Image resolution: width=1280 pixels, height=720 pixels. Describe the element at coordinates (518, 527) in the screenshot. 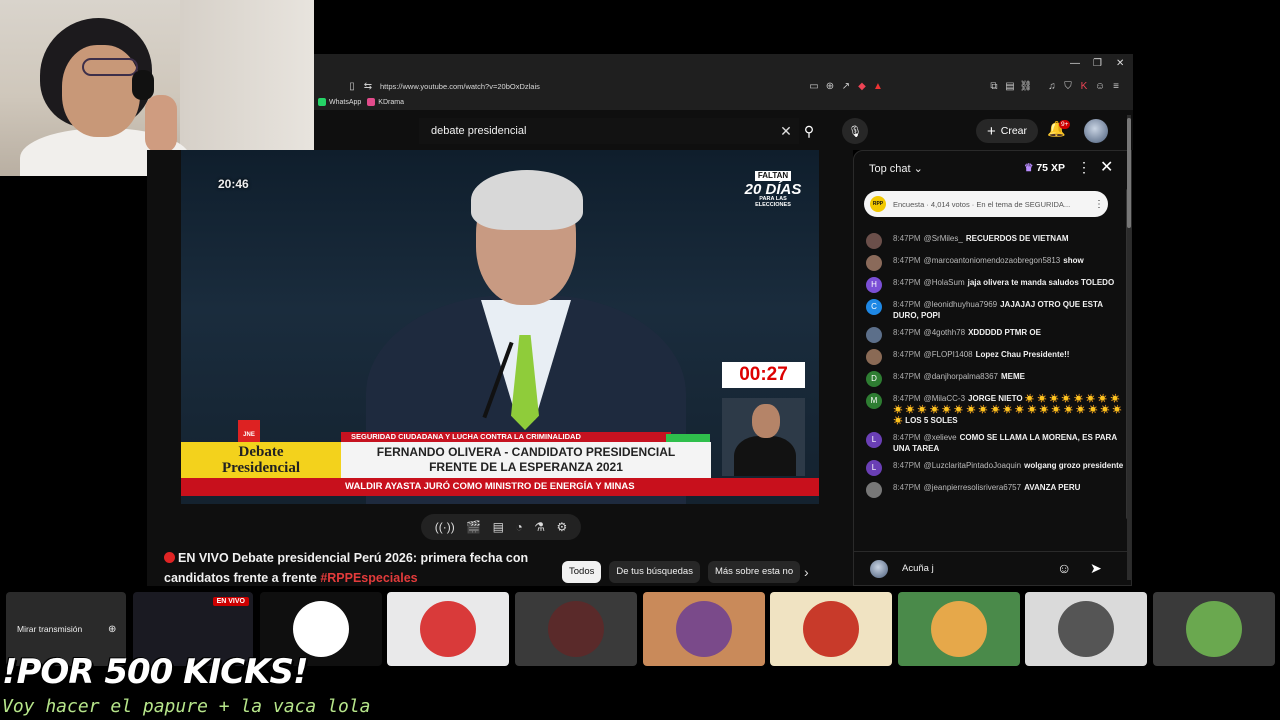

I see `speed-icon: ◔` at that location.